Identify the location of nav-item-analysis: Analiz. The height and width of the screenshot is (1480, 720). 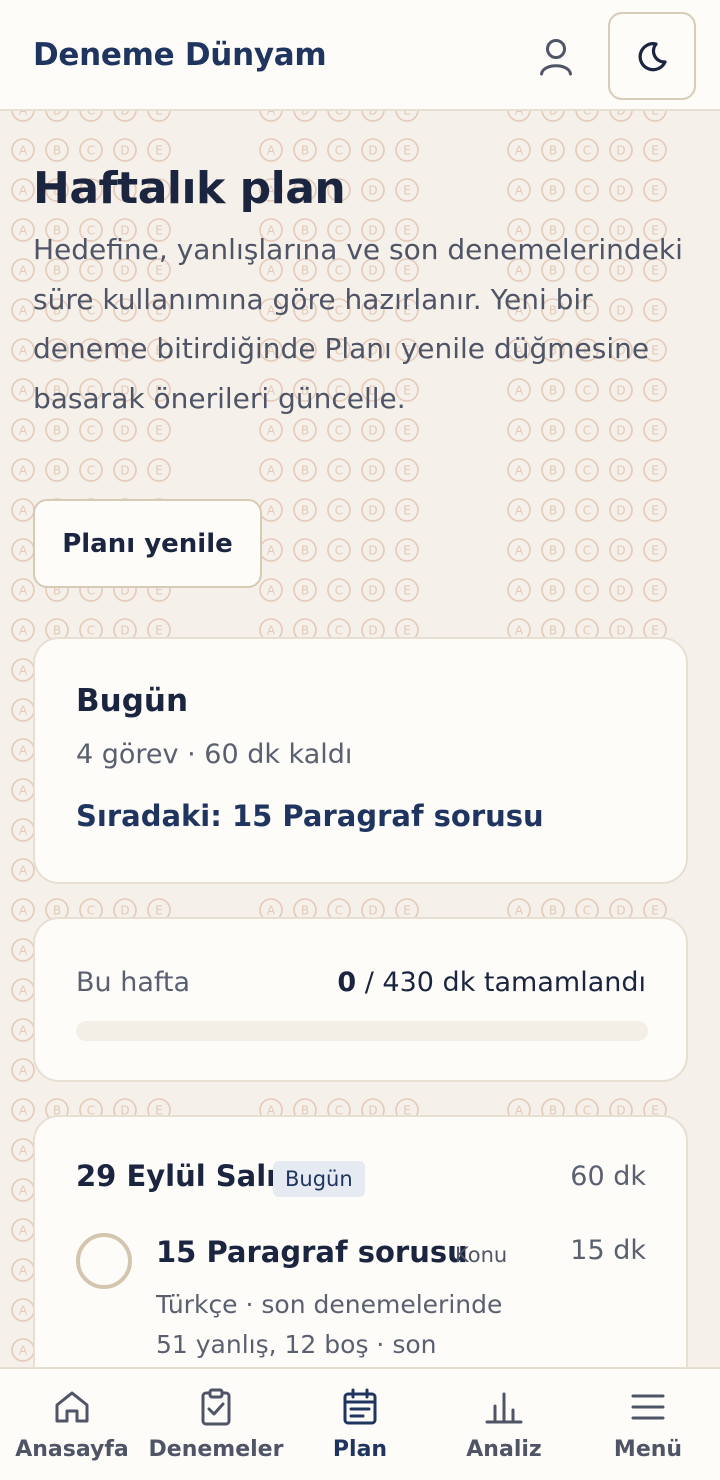
(504, 1424).